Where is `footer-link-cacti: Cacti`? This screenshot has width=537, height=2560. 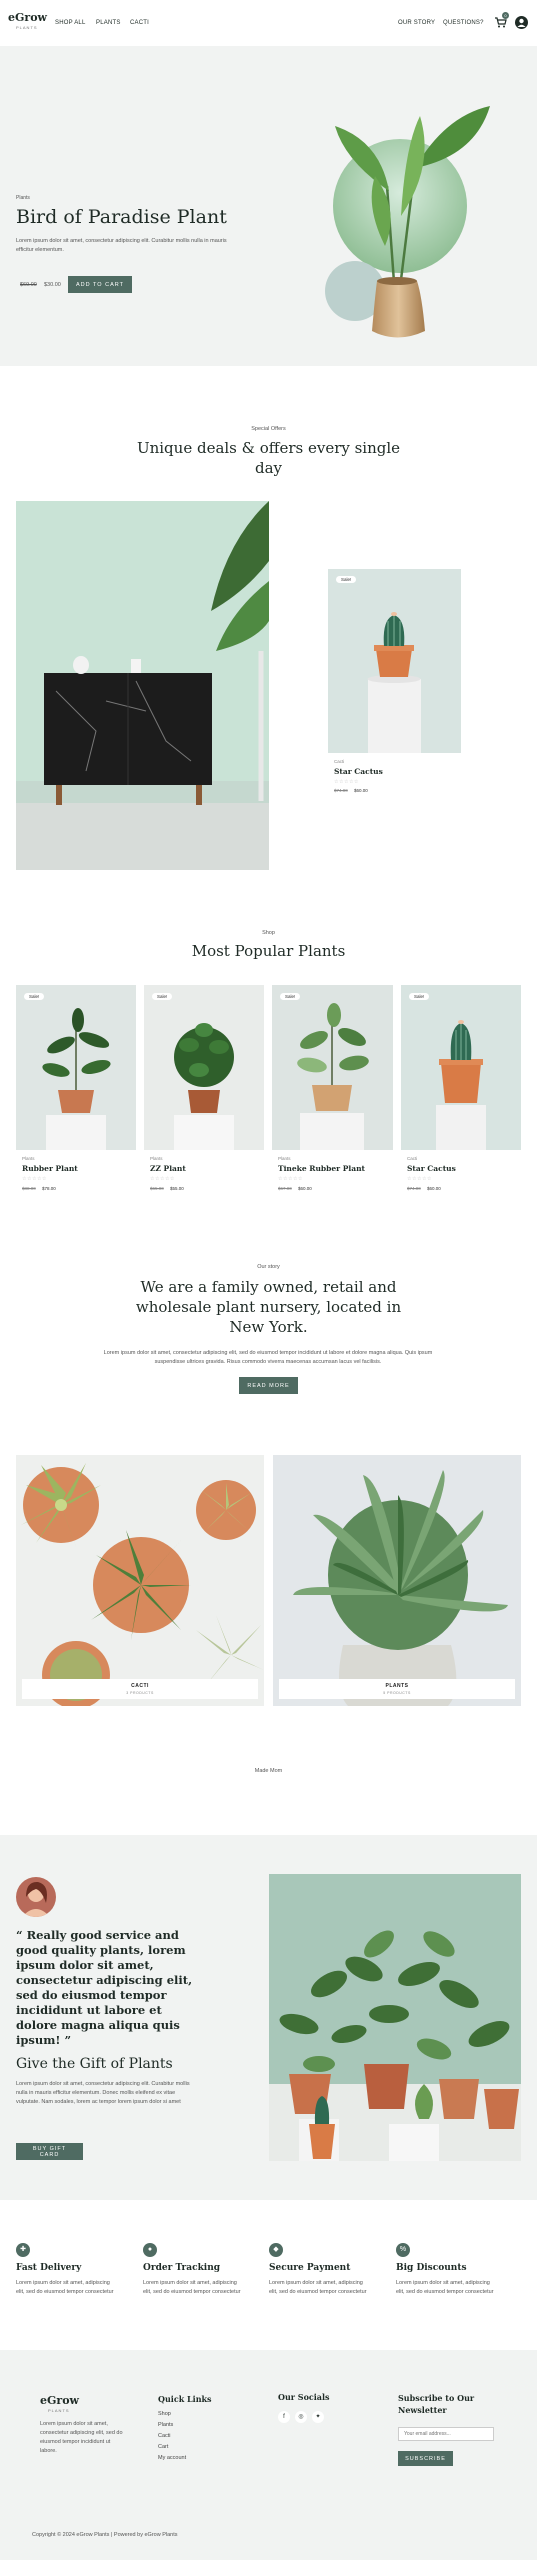
footer-link-cacti: Cacti is located at coordinates (164, 2436).